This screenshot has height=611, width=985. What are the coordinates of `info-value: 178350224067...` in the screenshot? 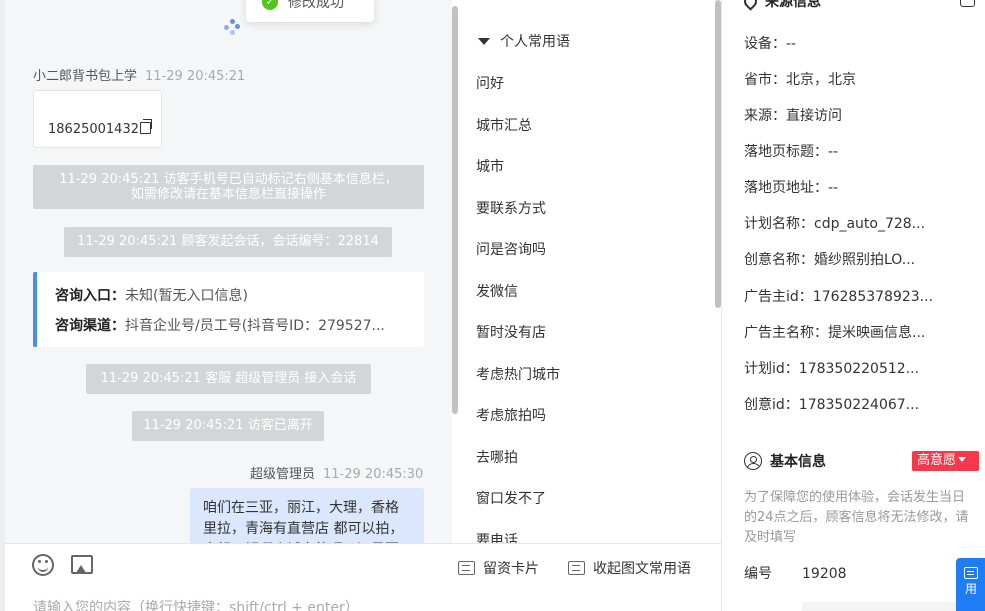 It's located at (859, 405).